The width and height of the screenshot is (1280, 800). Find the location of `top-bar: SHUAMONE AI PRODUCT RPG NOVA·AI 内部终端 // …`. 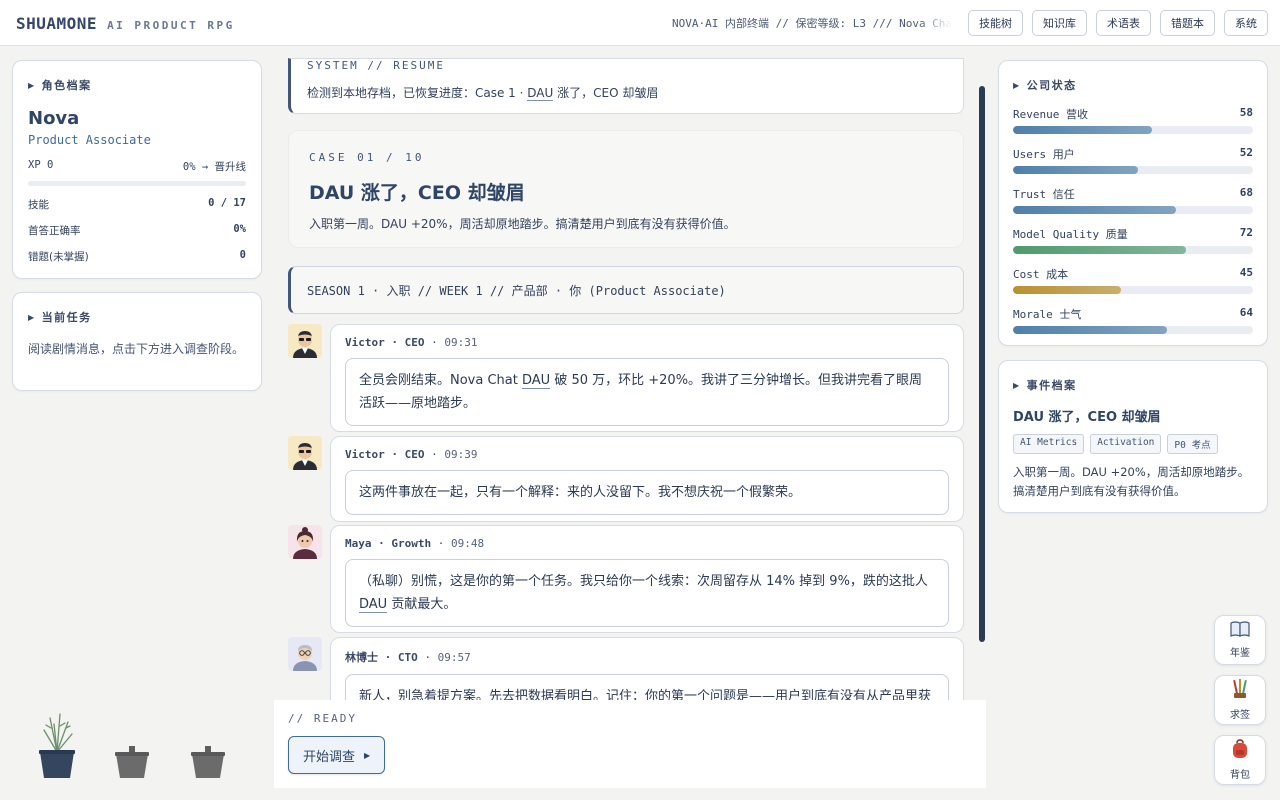

top-bar: SHUAMONE AI PRODUCT RPG NOVA·AI 内部终端 // … is located at coordinates (640, 23).